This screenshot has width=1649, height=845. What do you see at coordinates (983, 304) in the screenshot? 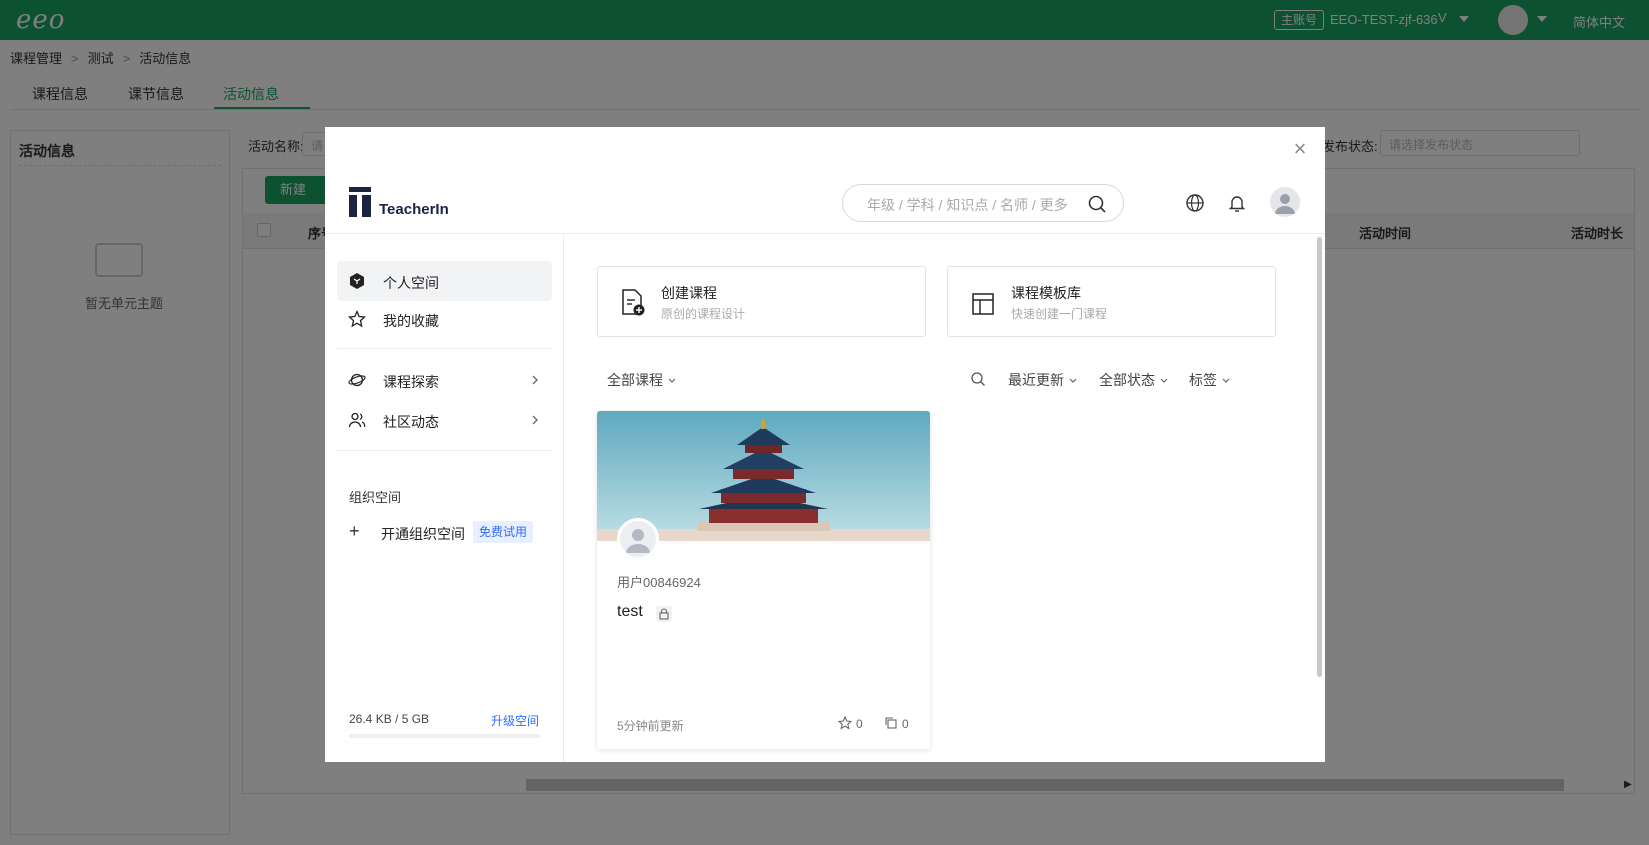
I see `layout-template-icon` at bounding box center [983, 304].